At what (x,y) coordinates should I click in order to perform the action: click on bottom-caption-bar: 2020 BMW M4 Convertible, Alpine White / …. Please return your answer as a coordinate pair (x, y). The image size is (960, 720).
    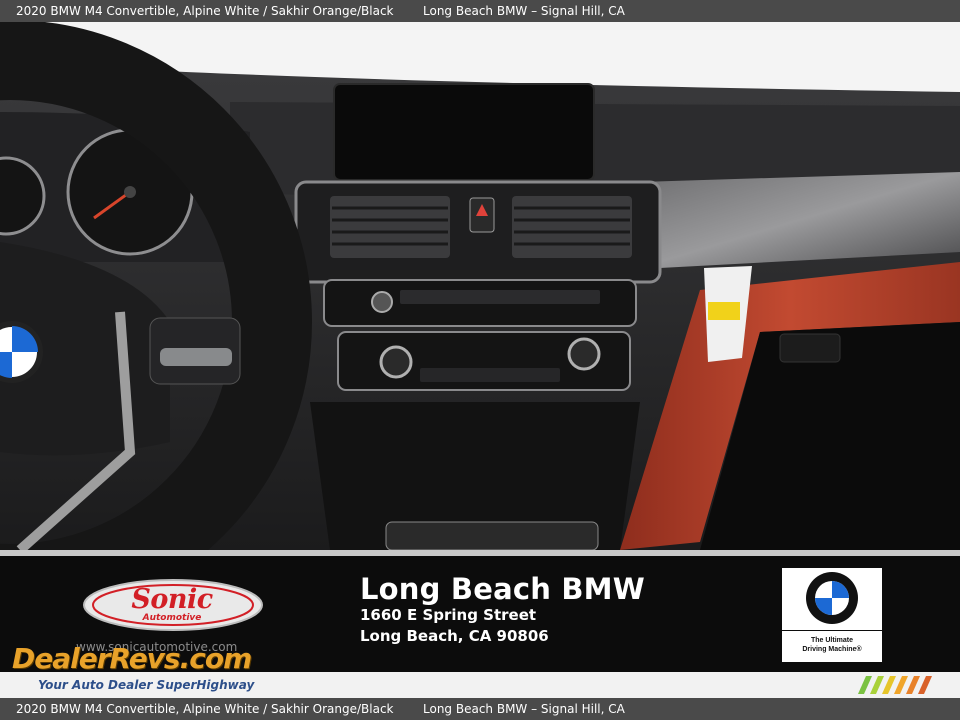
    Looking at the image, I should click on (480, 709).